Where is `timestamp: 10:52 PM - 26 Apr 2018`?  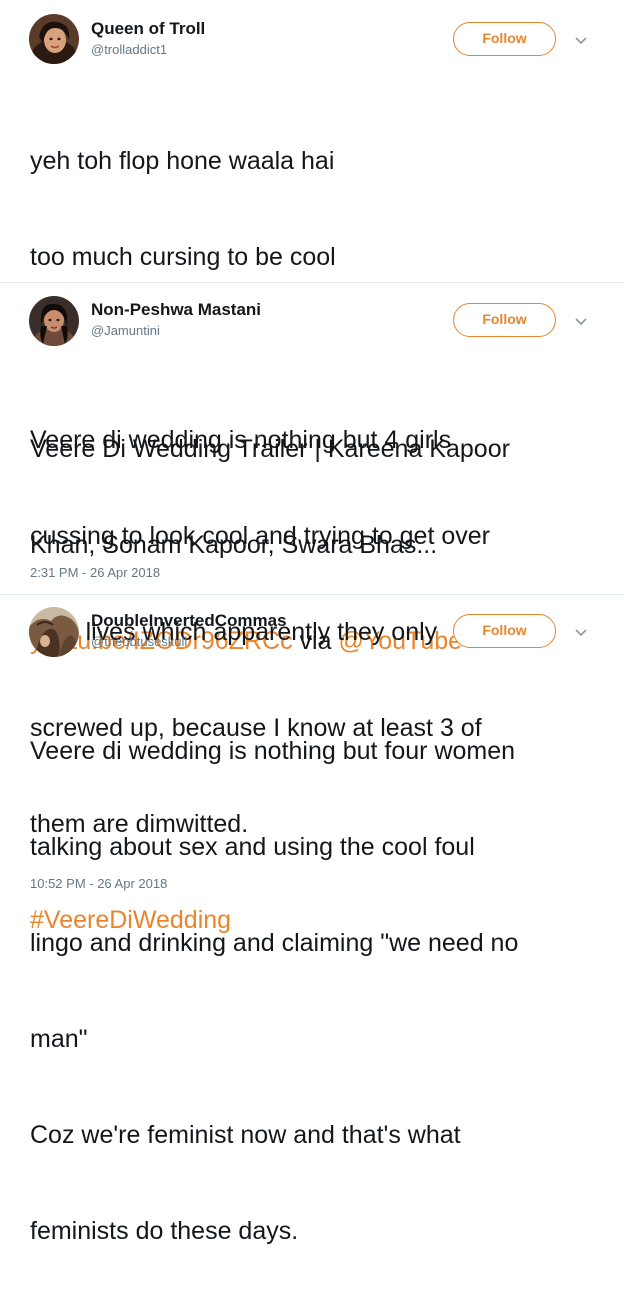
timestamp: 10:52 PM - 26 Apr 2018 is located at coordinates (98, 883).